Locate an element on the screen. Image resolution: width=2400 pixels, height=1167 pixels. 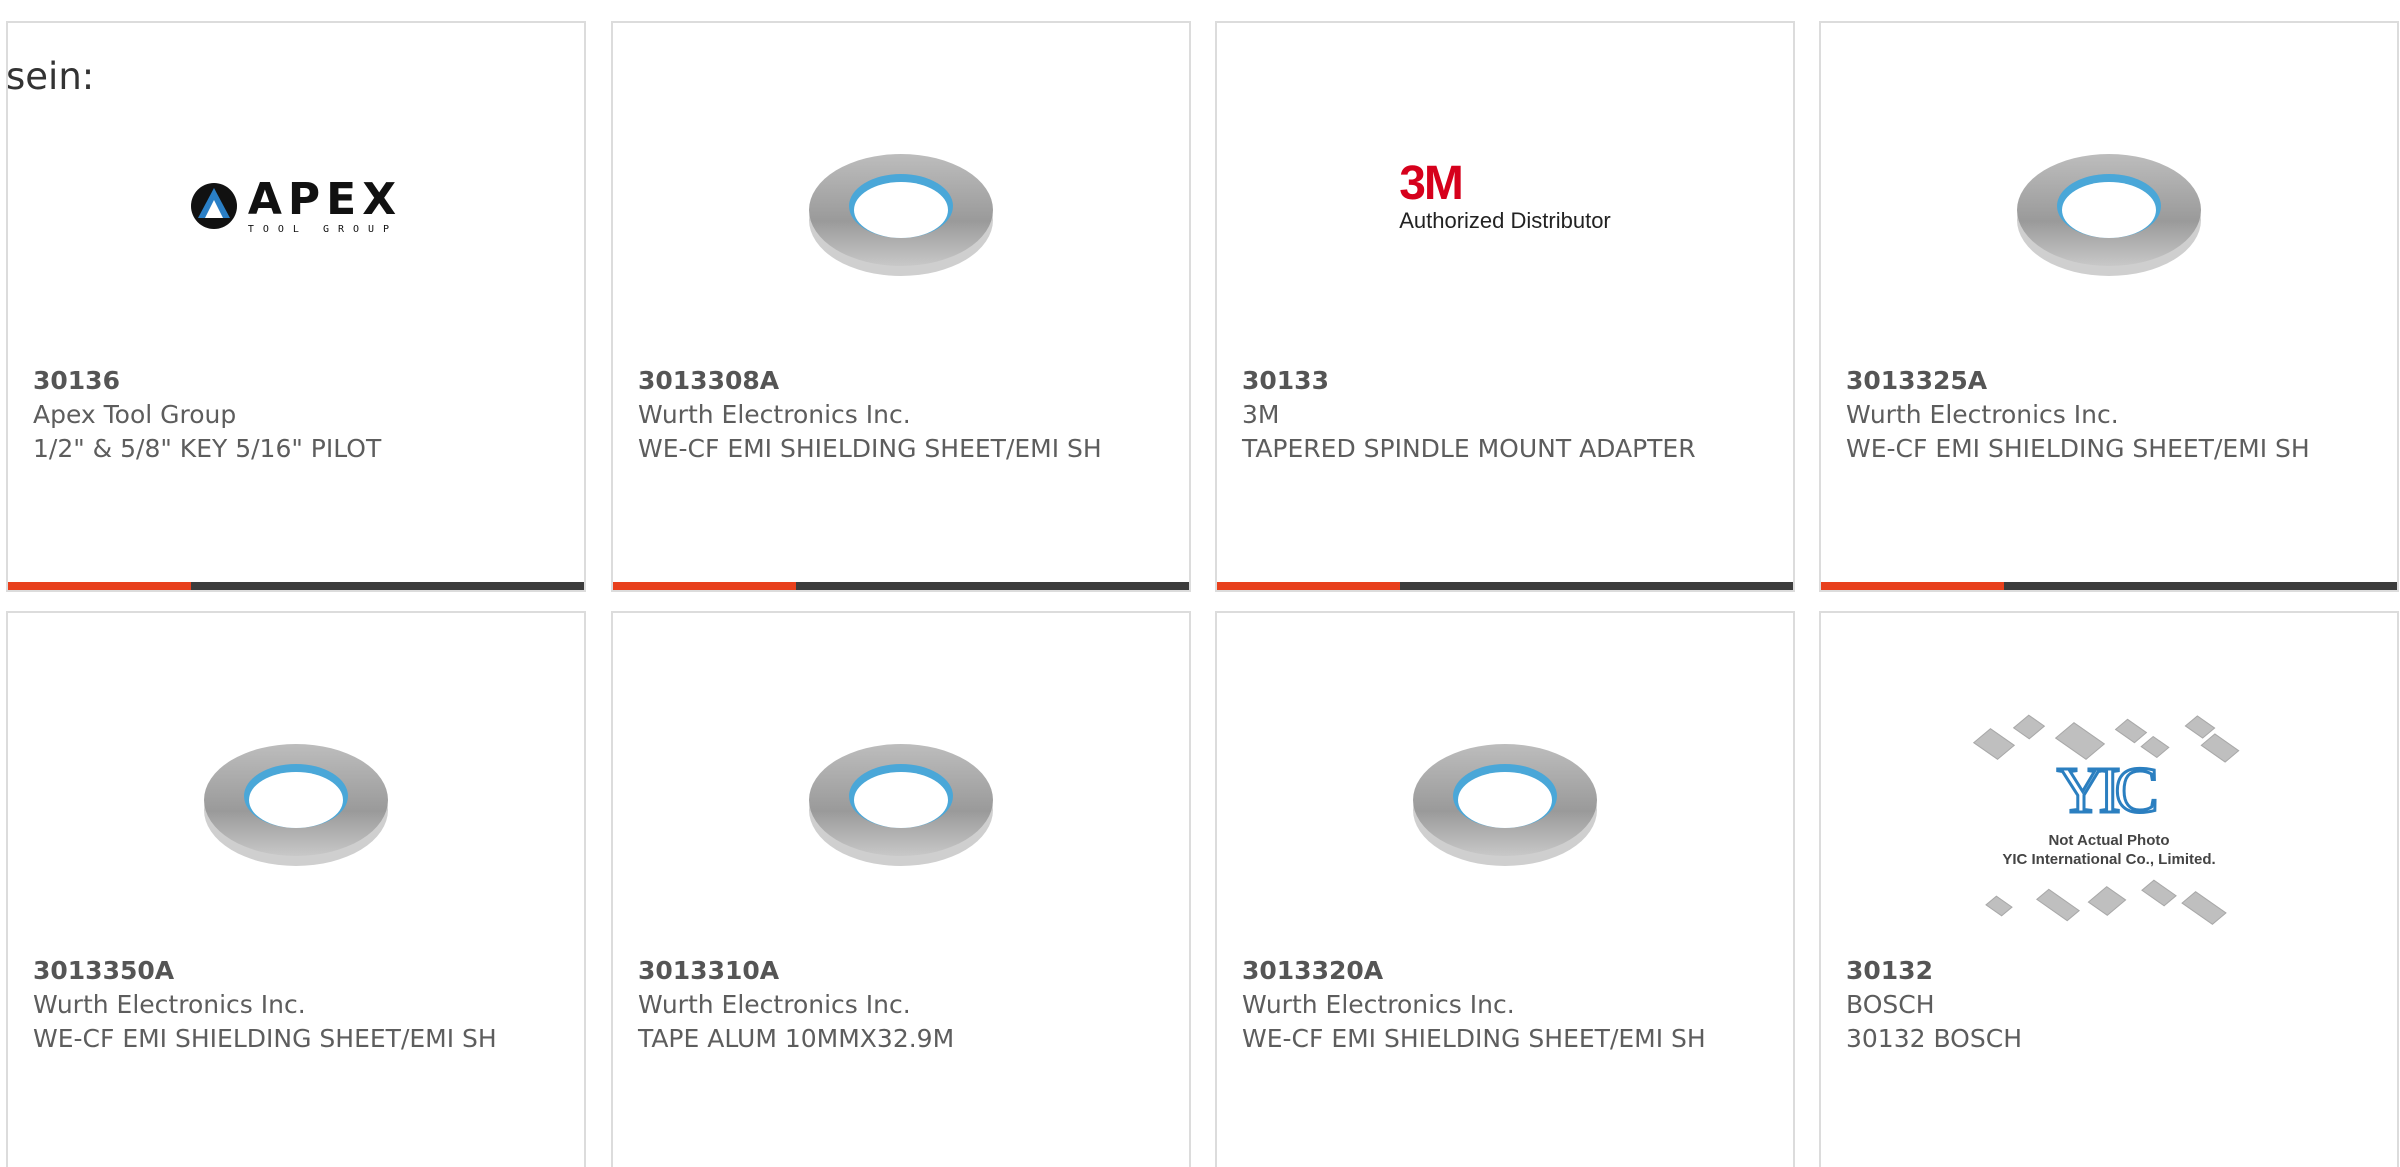
logo-word: 3M is located at coordinates (1431, 183).